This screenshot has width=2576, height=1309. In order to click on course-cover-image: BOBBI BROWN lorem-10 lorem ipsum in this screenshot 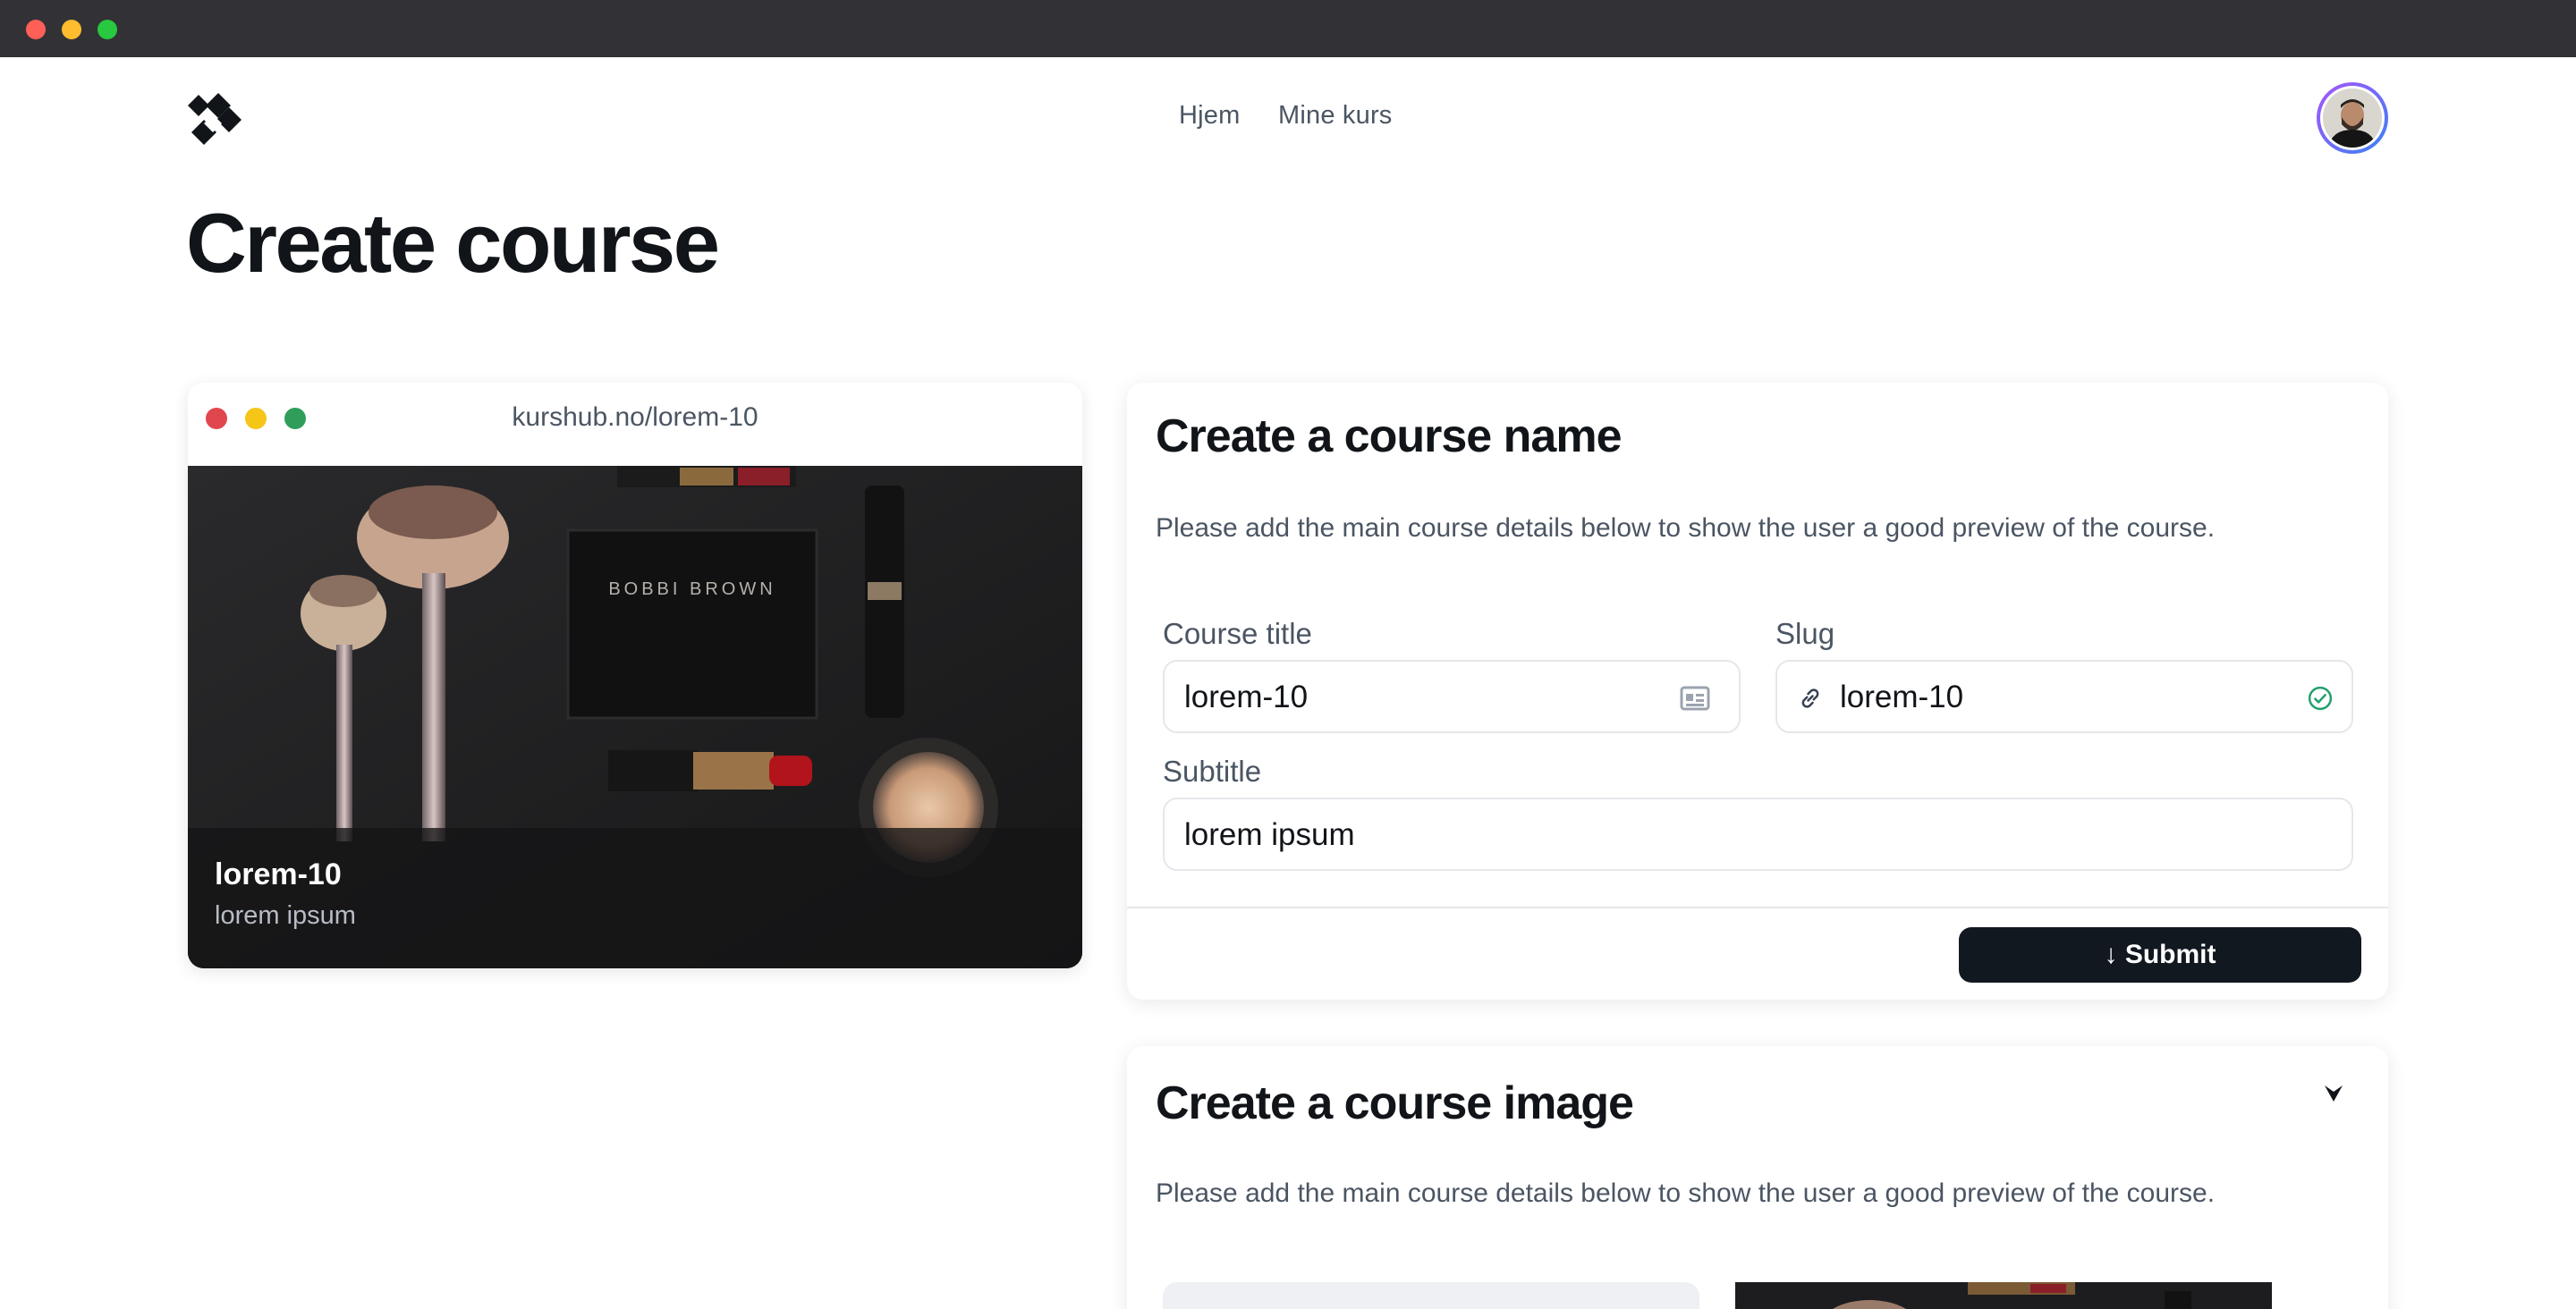, I will do `click(635, 717)`.